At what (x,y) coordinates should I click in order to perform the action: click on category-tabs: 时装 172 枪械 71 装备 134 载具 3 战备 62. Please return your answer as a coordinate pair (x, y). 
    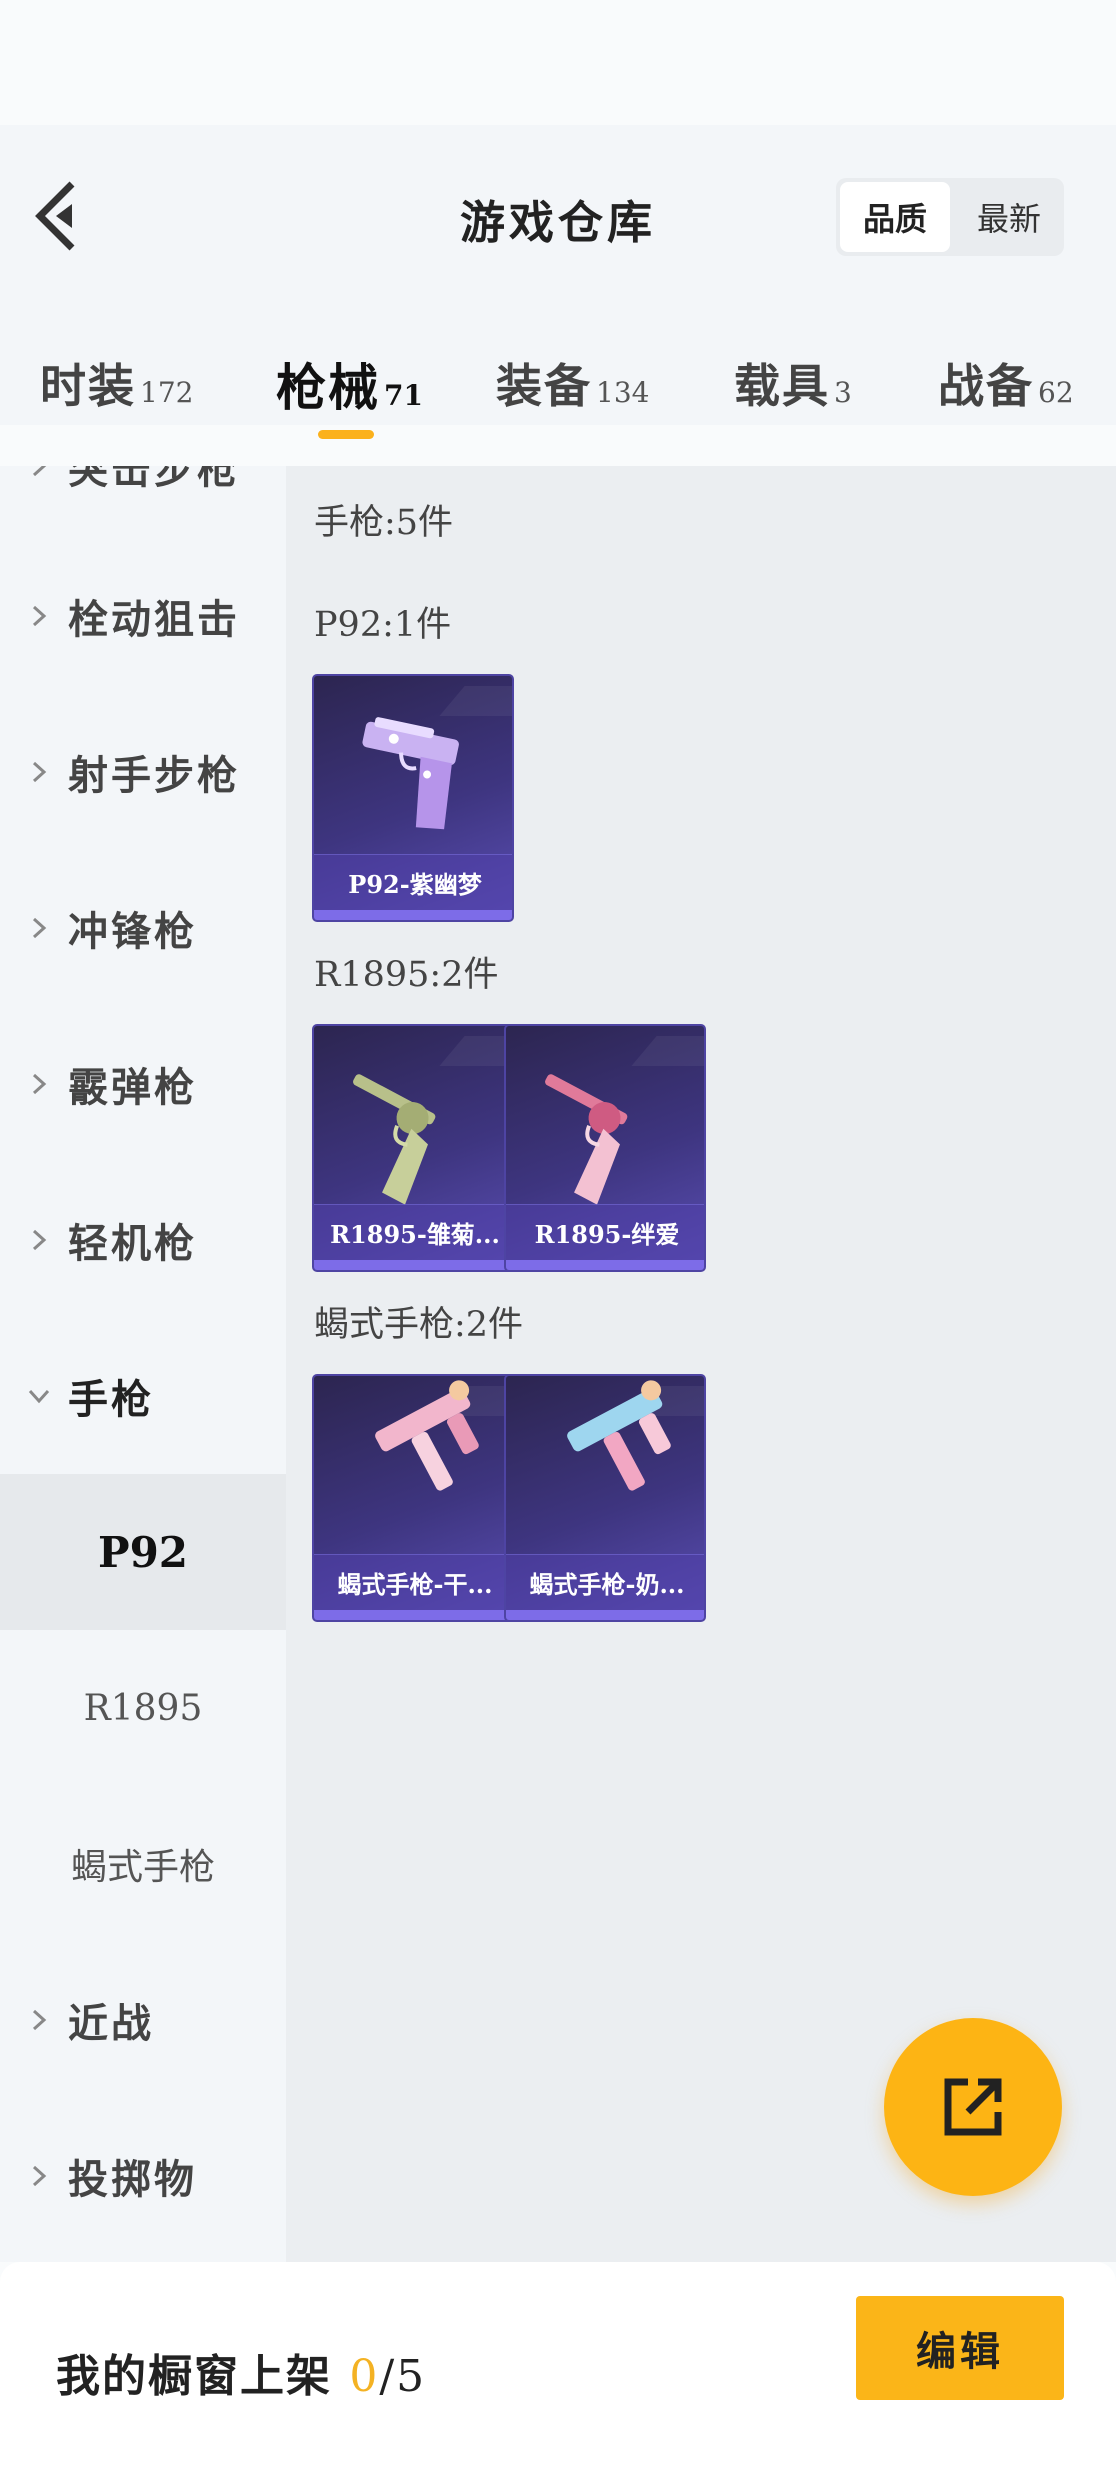
    Looking at the image, I should click on (558, 385).